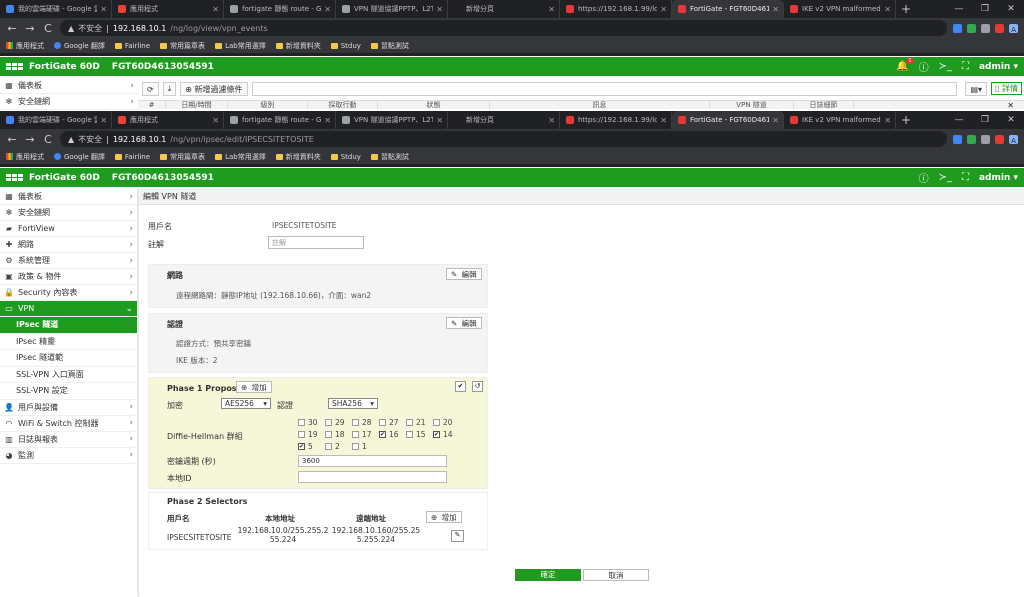 This screenshot has height=597, width=1024. I want to click on close-window-button: ✕, so click(1011, 9).